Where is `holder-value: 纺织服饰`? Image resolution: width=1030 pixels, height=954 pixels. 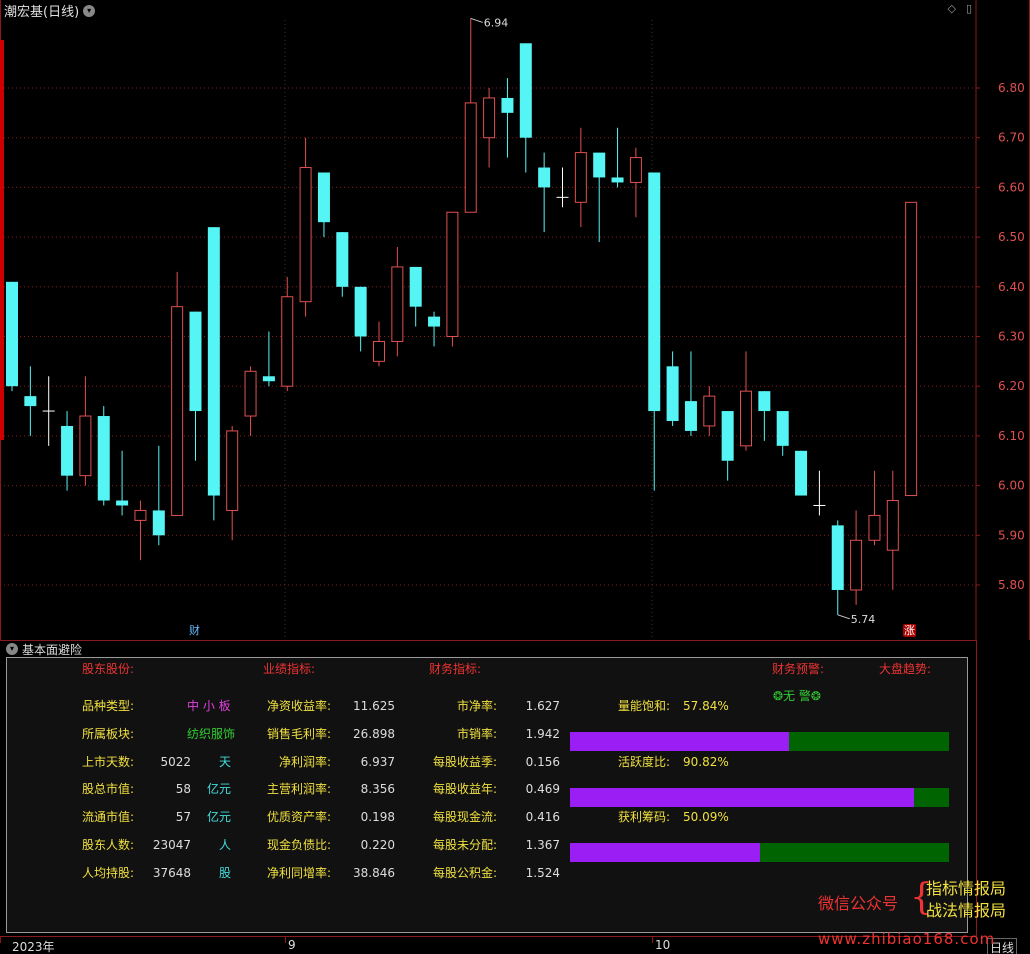 holder-value: 纺织服饰 is located at coordinates (211, 733).